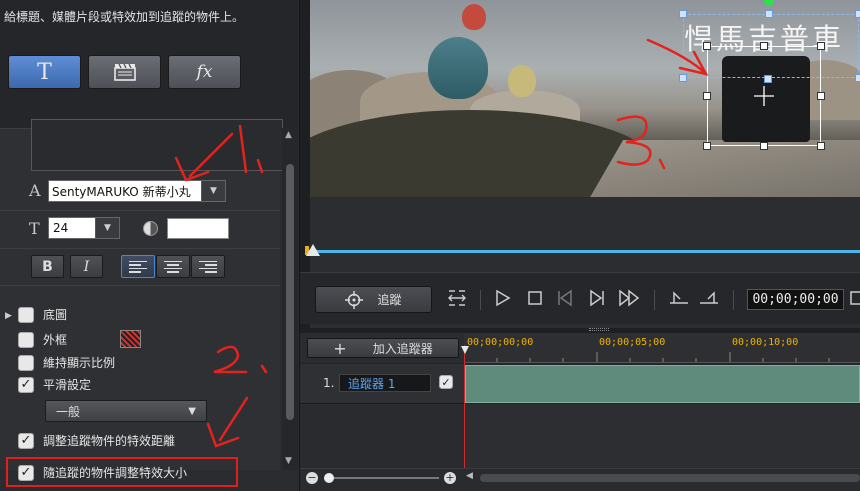  I want to click on ruler-tick-label: 00;00;05;00, so click(632, 342).